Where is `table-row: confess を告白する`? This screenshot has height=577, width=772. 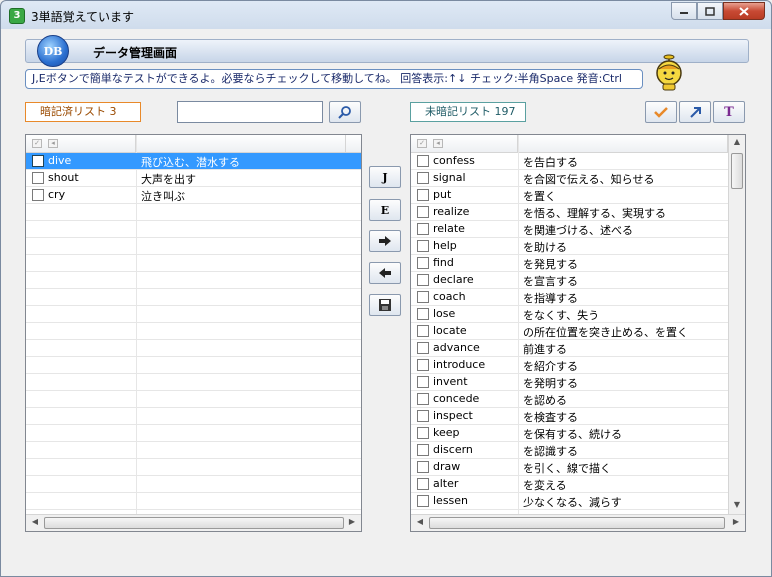
table-row: confess を告白する is located at coordinates (569, 161).